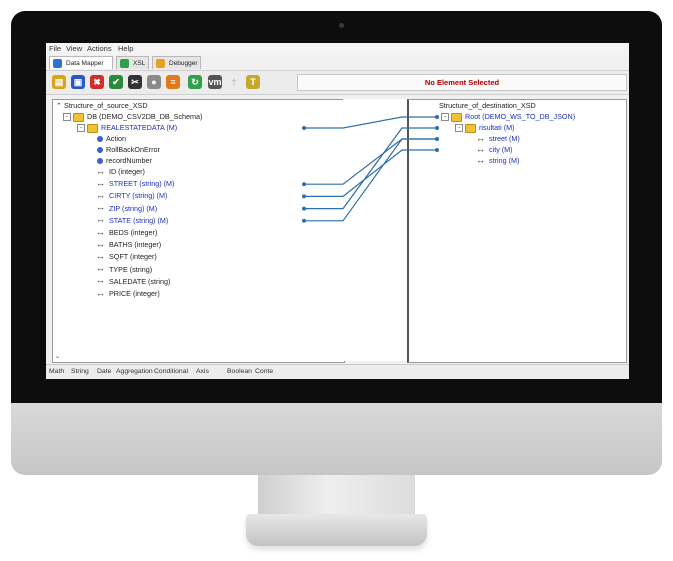  What do you see at coordinates (132, 62) in the screenshot?
I see `tab-xsl: XSL` at bounding box center [132, 62].